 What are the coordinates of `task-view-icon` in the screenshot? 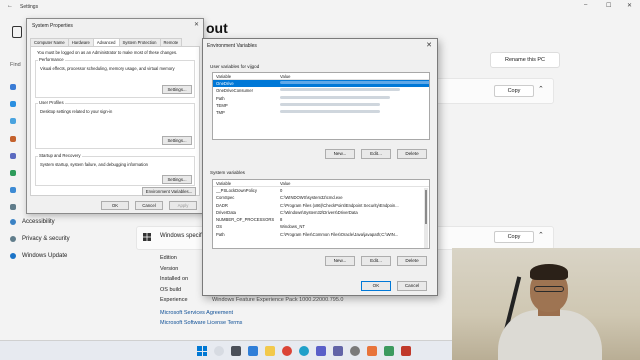 It's located at (236, 351).